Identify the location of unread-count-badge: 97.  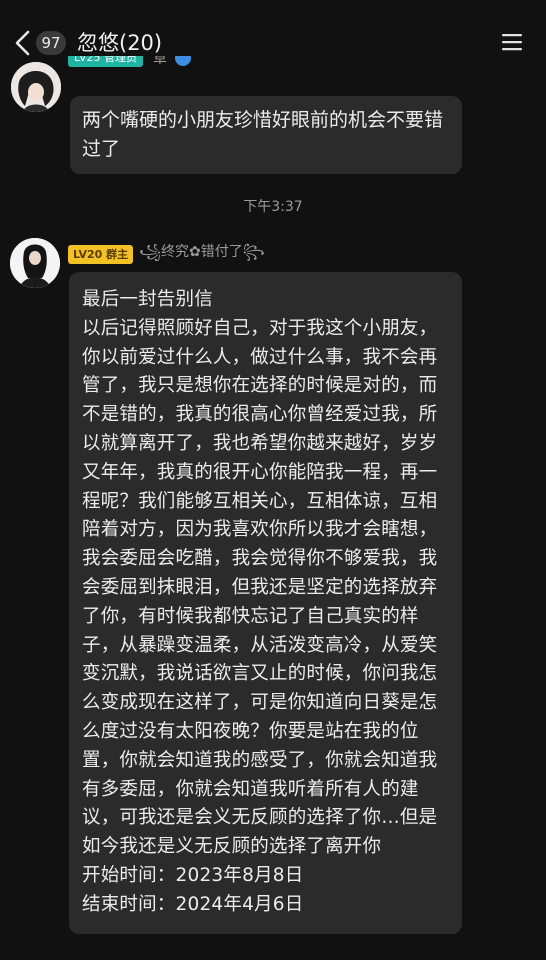
(51, 43).